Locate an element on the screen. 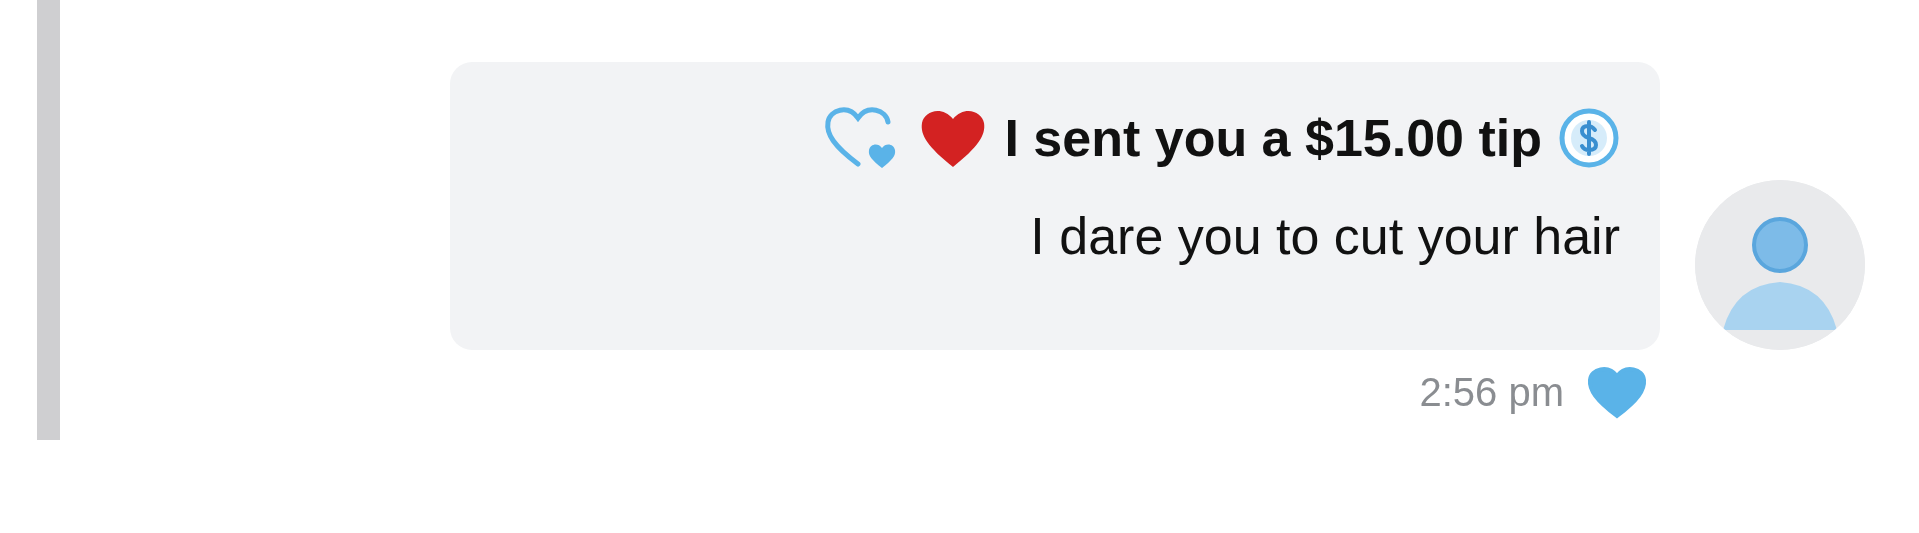  scrollbar is located at coordinates (48, 220).